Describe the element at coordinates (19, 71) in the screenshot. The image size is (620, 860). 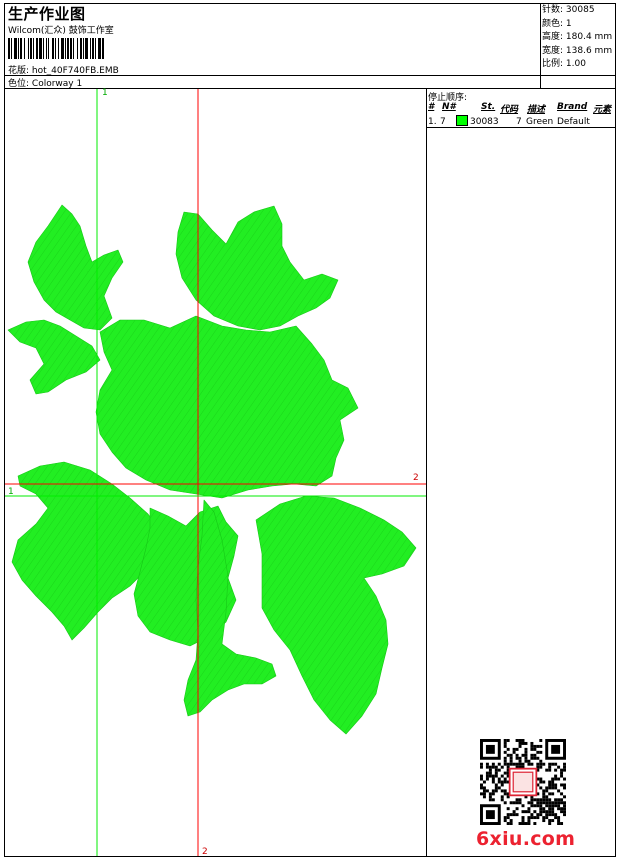
I see `design-file-label: 花版:` at that location.